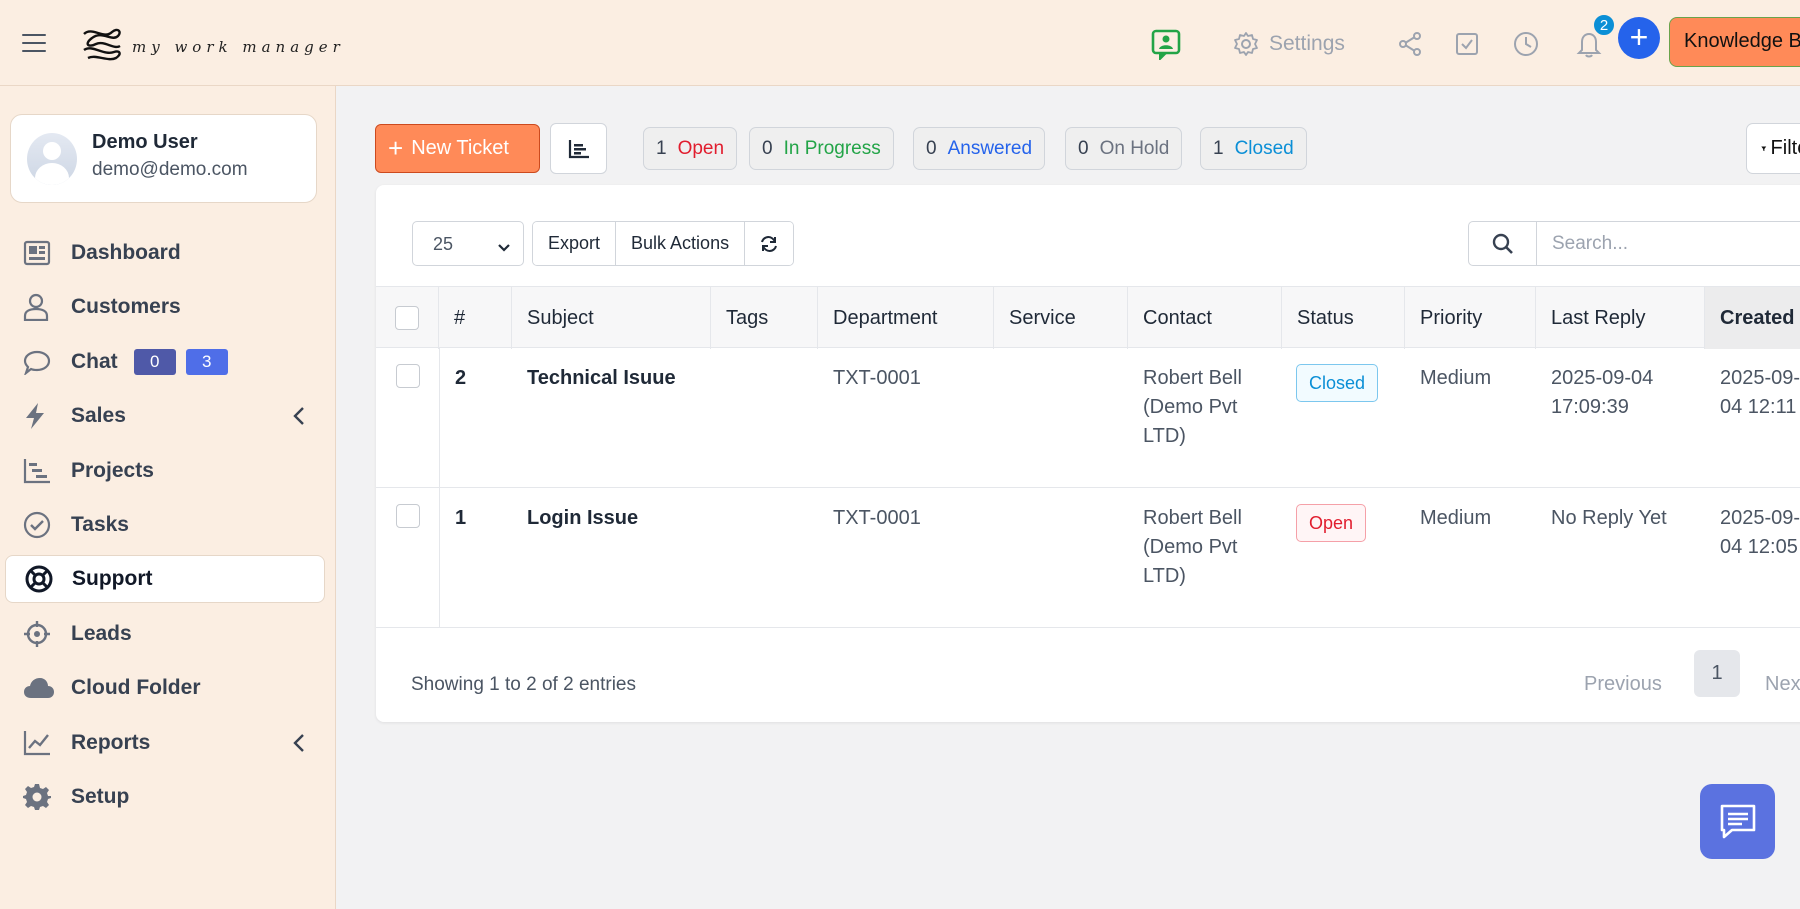 This screenshot has height=909, width=1800. I want to click on ticket-id: 1, so click(461, 518).